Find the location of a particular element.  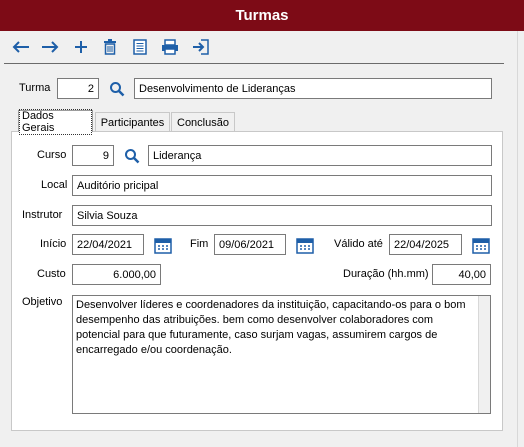

curso-name-value: Liderança is located at coordinates (177, 155).